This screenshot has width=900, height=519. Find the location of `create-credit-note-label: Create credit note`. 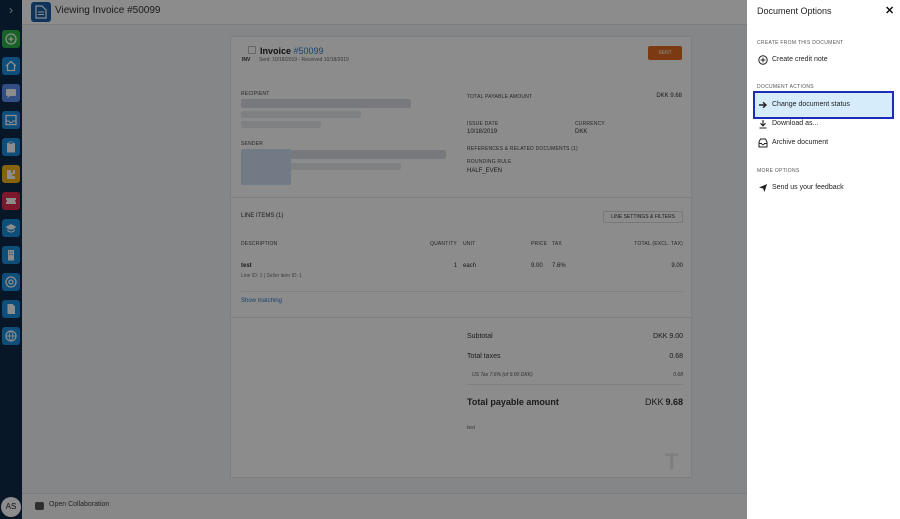

create-credit-note-label: Create credit note is located at coordinates (800, 59).